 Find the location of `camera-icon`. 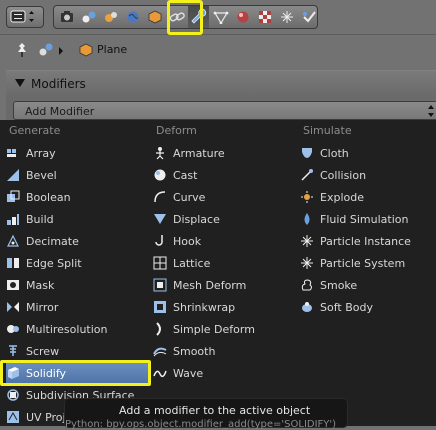

camera-icon is located at coordinates (66, 16).